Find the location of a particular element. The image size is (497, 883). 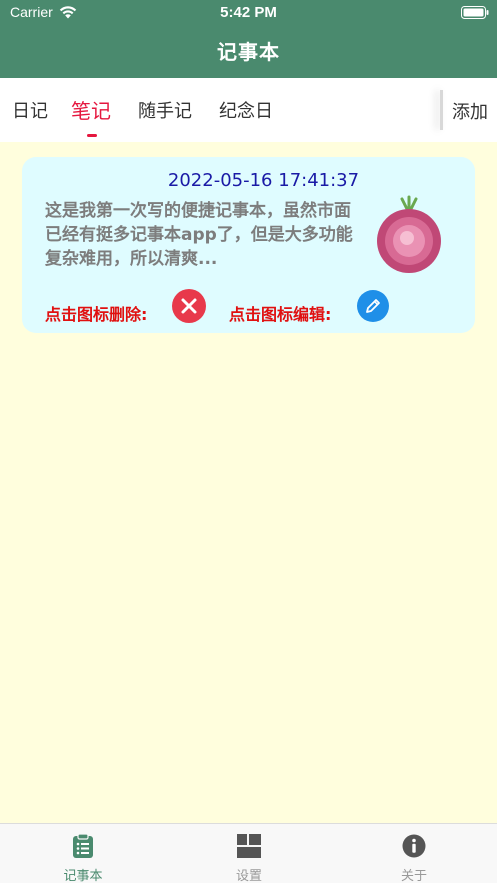

note-datetime: 2022-05-16 17:41:37 is located at coordinates (263, 180).